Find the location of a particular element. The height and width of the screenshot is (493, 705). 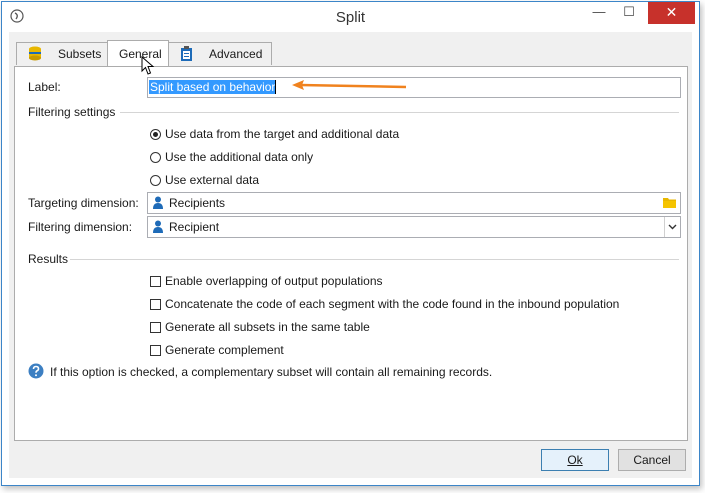

ok-button: Ok is located at coordinates (575, 460).